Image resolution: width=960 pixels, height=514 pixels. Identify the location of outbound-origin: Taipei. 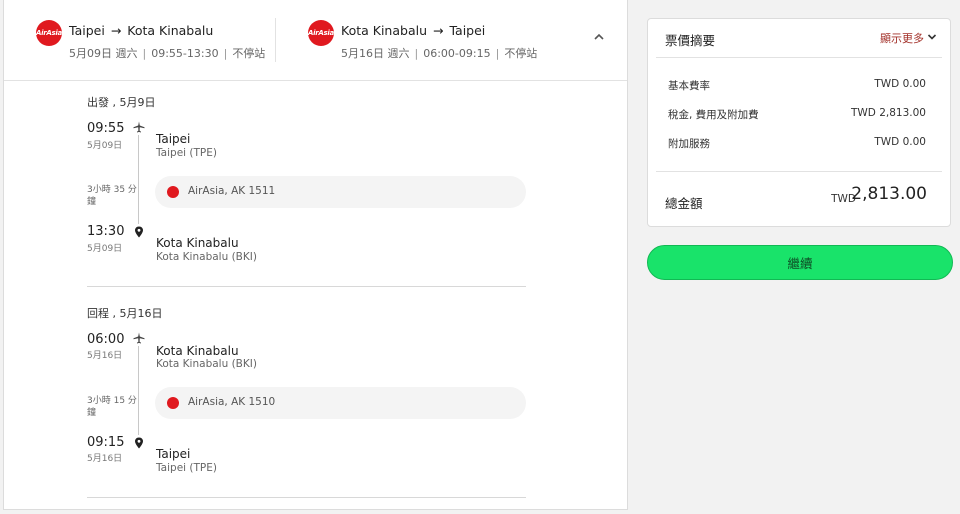
(87, 30).